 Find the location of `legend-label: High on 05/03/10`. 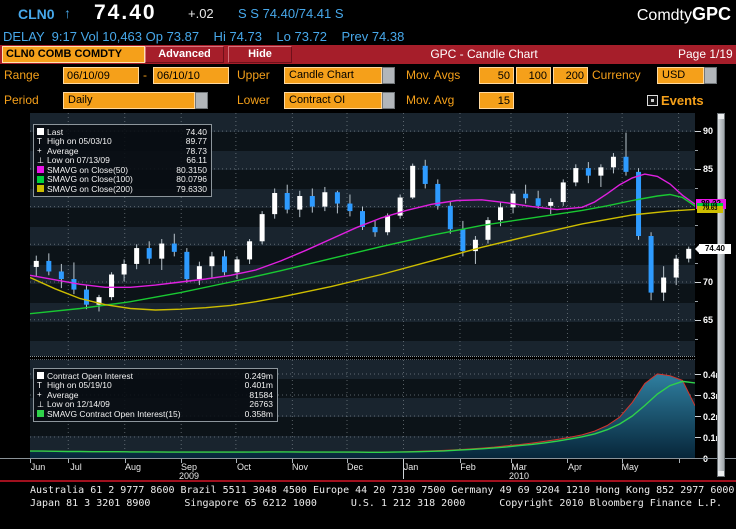

legend-label: High on 05/03/10 is located at coordinates (79, 141).